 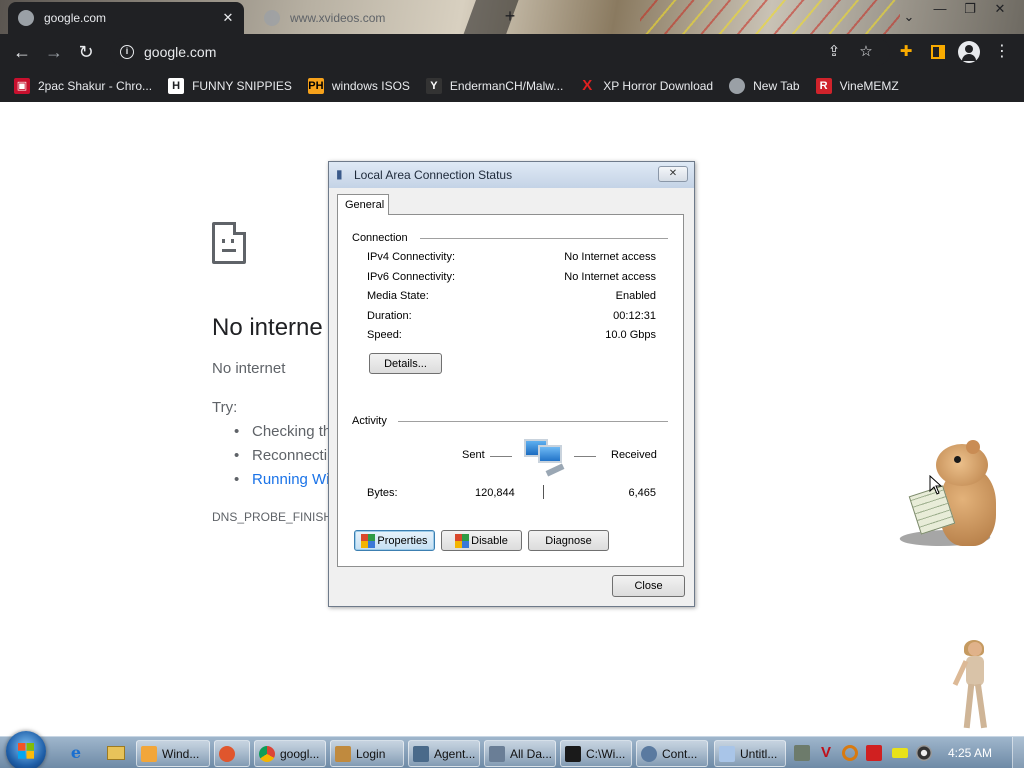 I want to click on network-computers-icon, so click(x=545, y=457).